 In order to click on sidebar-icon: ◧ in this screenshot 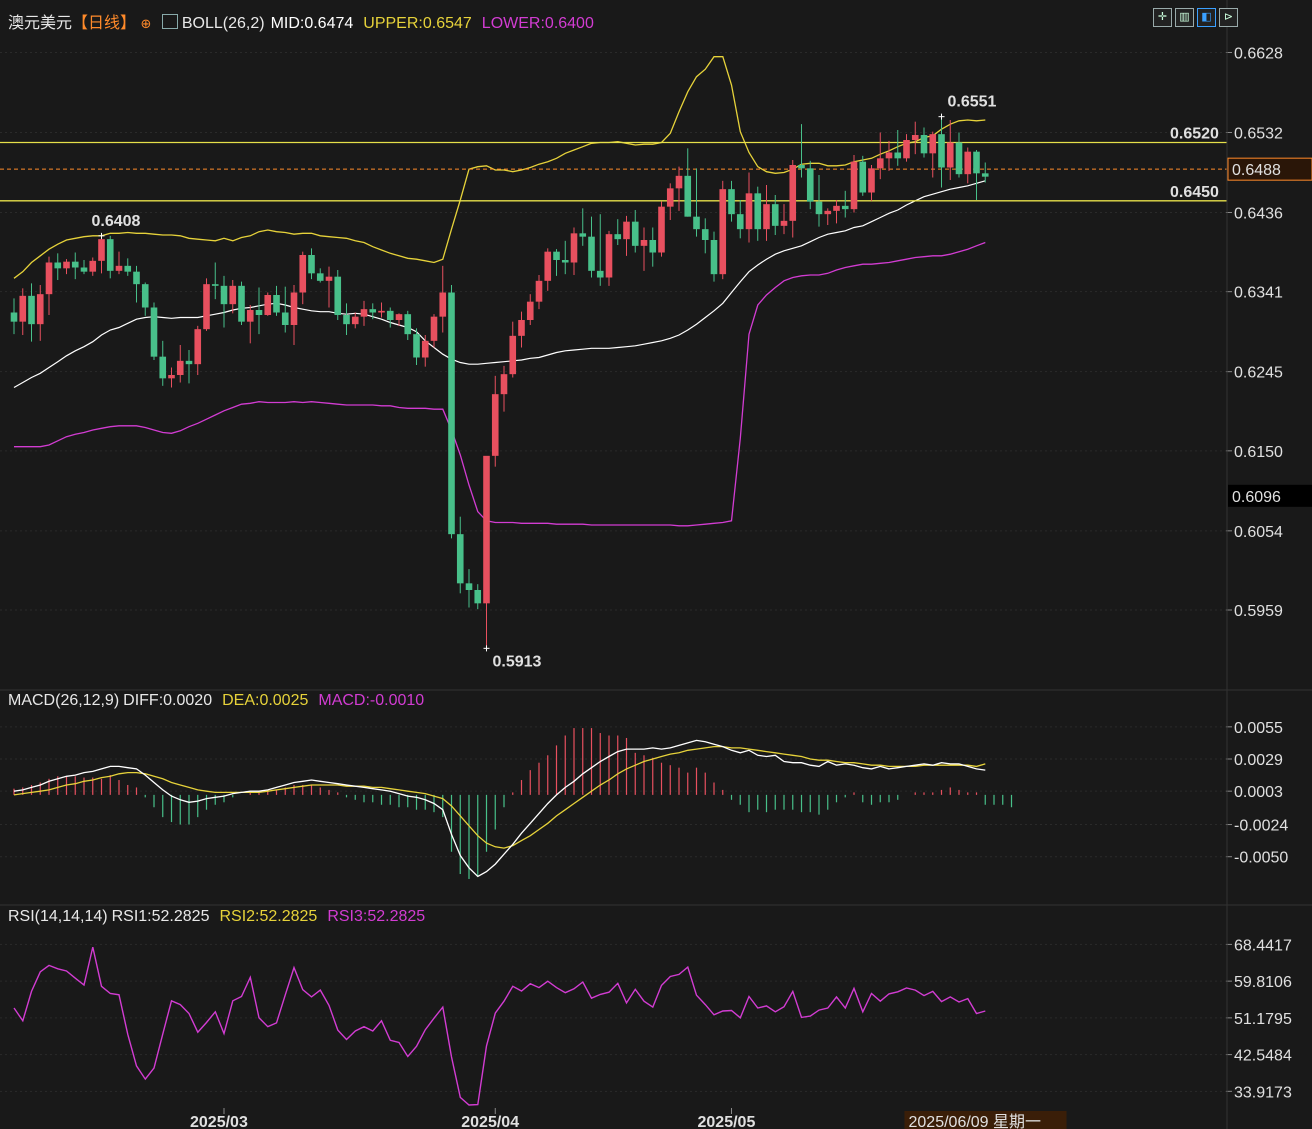, I will do `click(1206, 17)`.